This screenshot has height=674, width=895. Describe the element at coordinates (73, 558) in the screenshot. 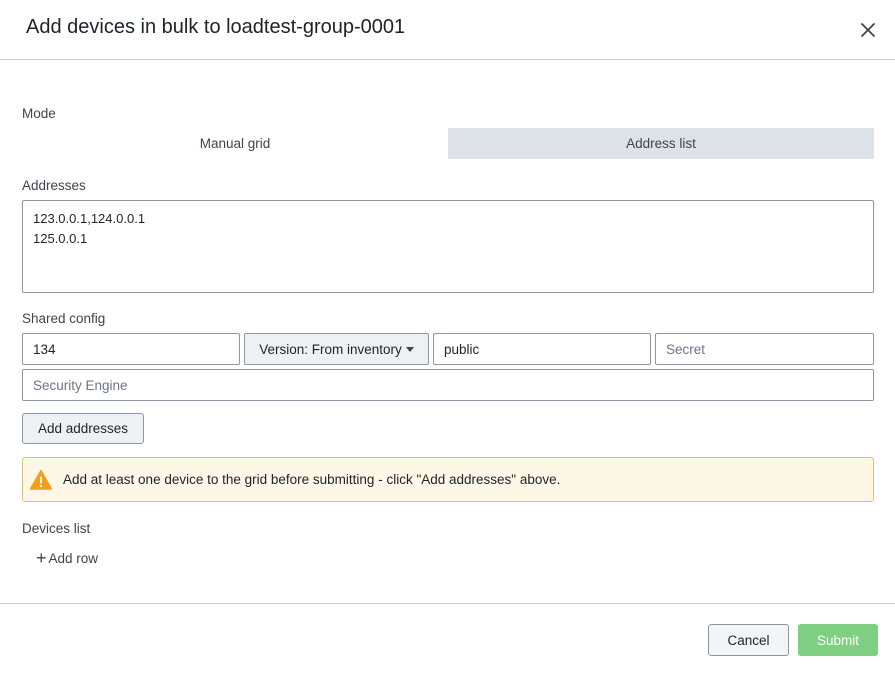

I see `add-row-label: Add row` at that location.